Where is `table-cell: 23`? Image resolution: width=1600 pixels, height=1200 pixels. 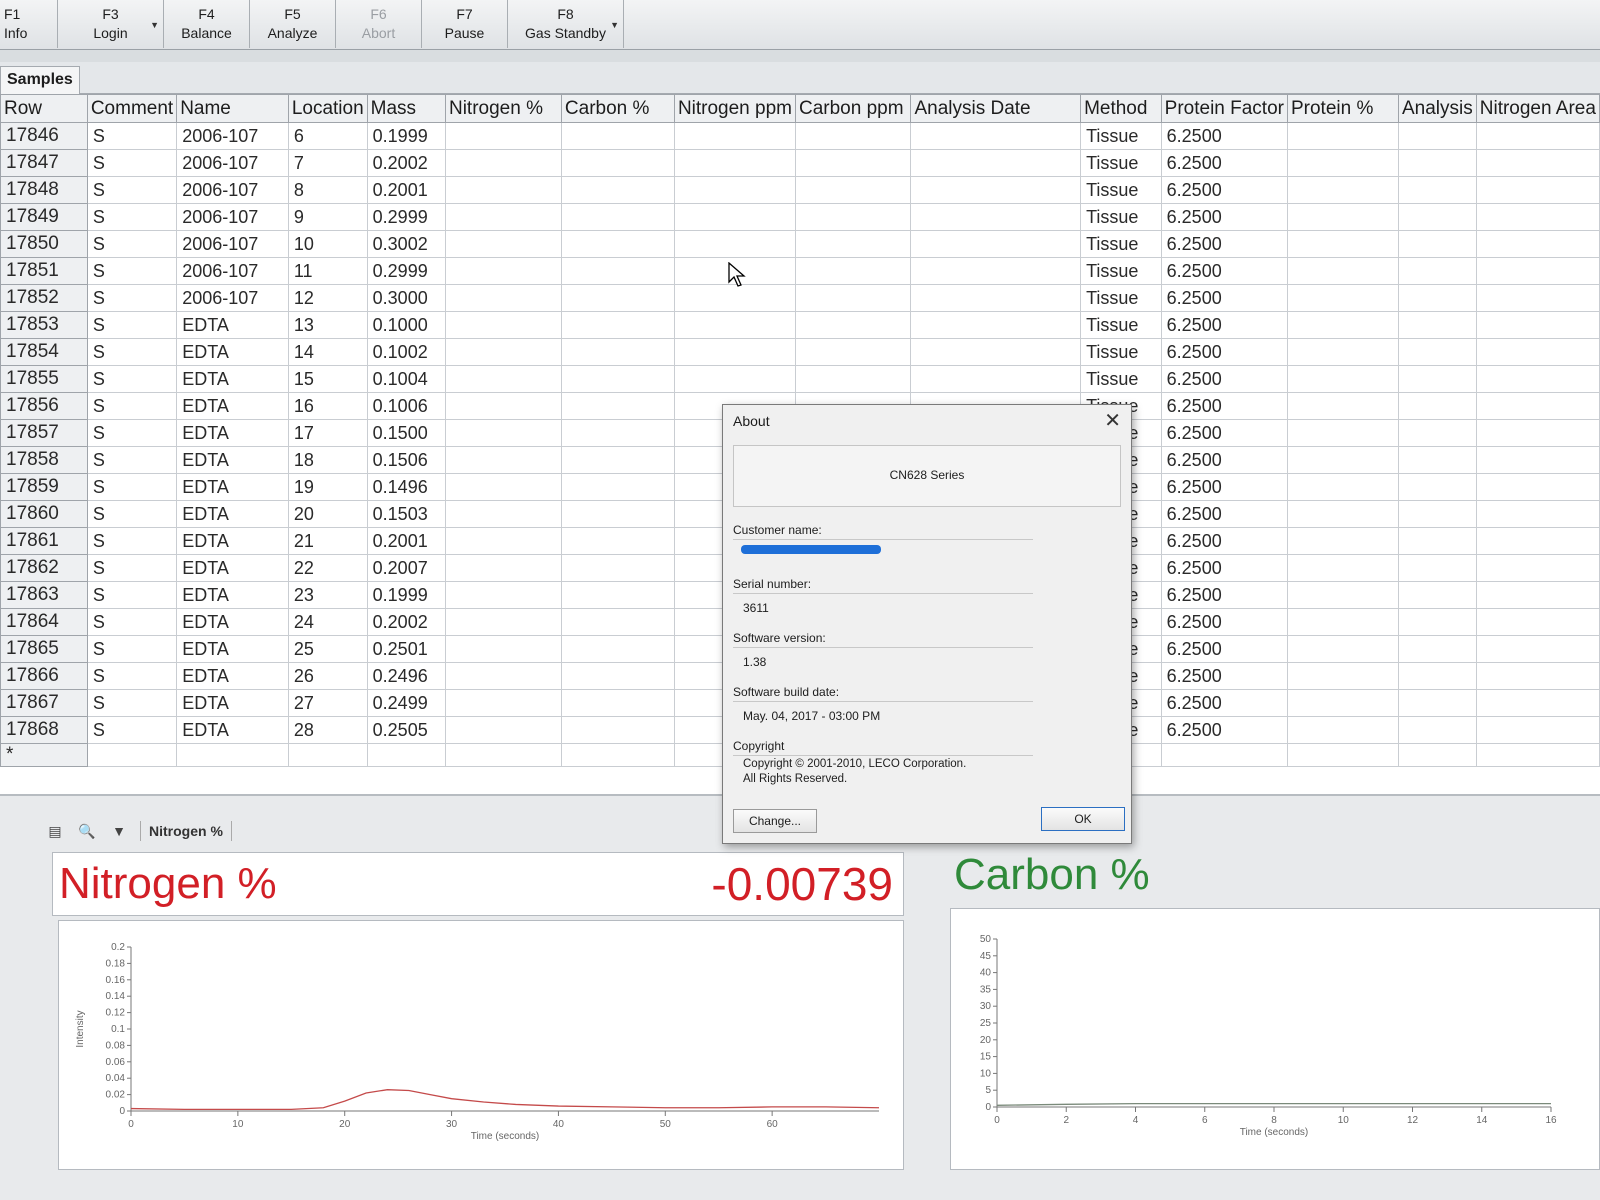
table-cell: 23 is located at coordinates (327, 595).